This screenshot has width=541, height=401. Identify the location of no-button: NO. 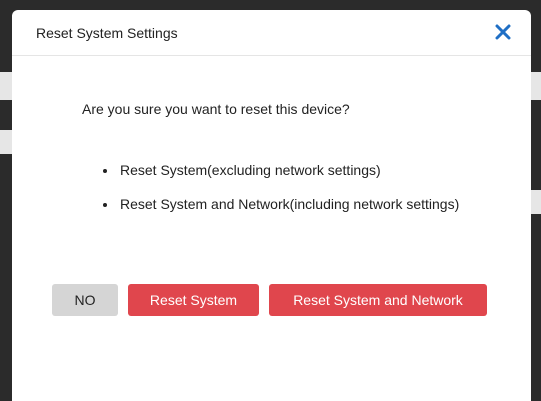
(85, 300).